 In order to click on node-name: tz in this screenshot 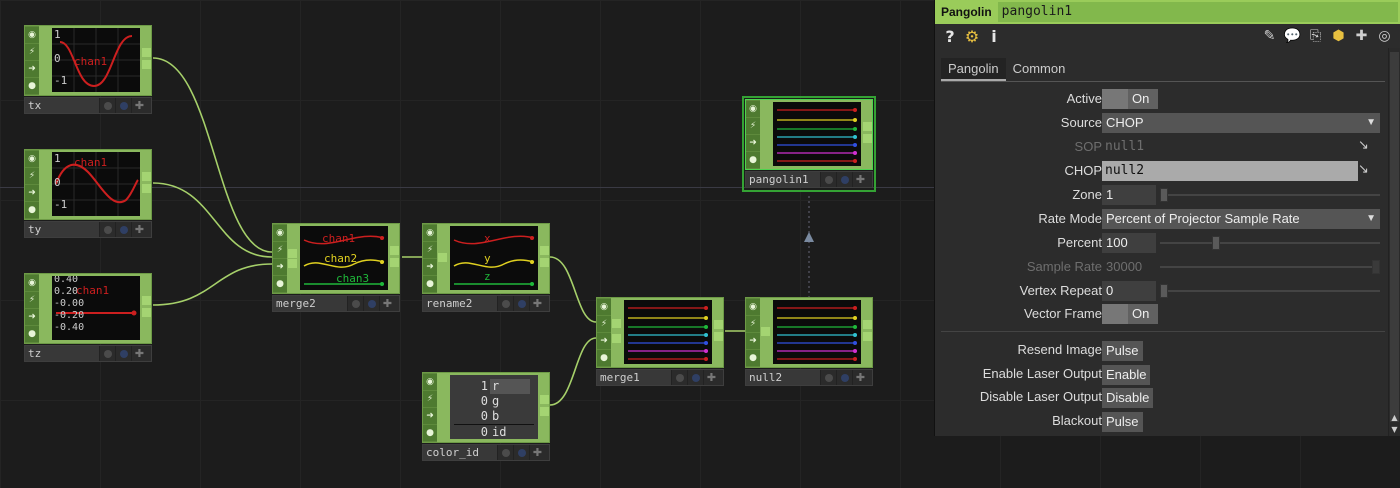, I will do `click(62, 353)`.